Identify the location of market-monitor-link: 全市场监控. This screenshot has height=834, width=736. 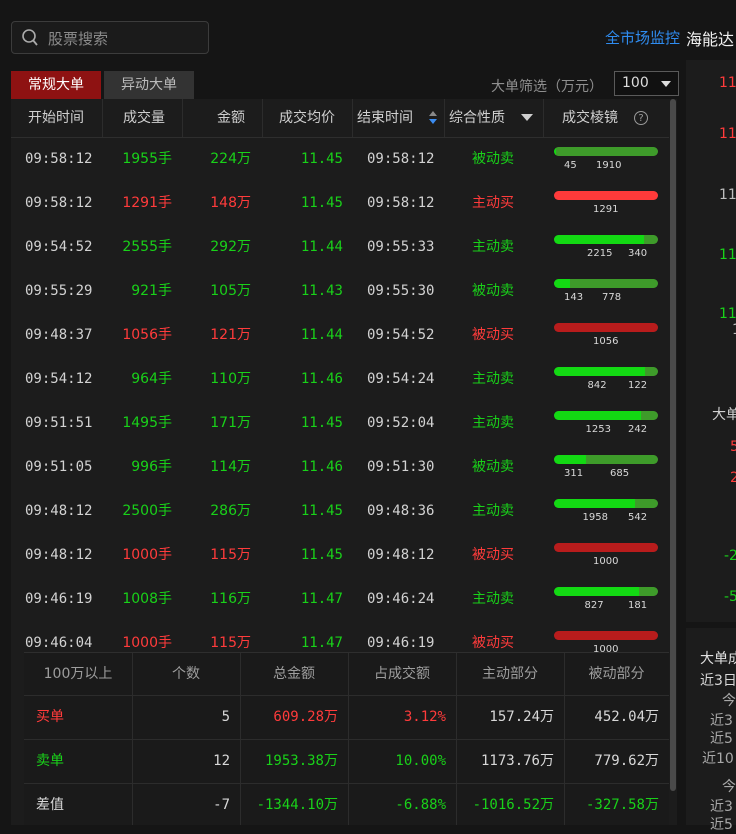
(642, 37).